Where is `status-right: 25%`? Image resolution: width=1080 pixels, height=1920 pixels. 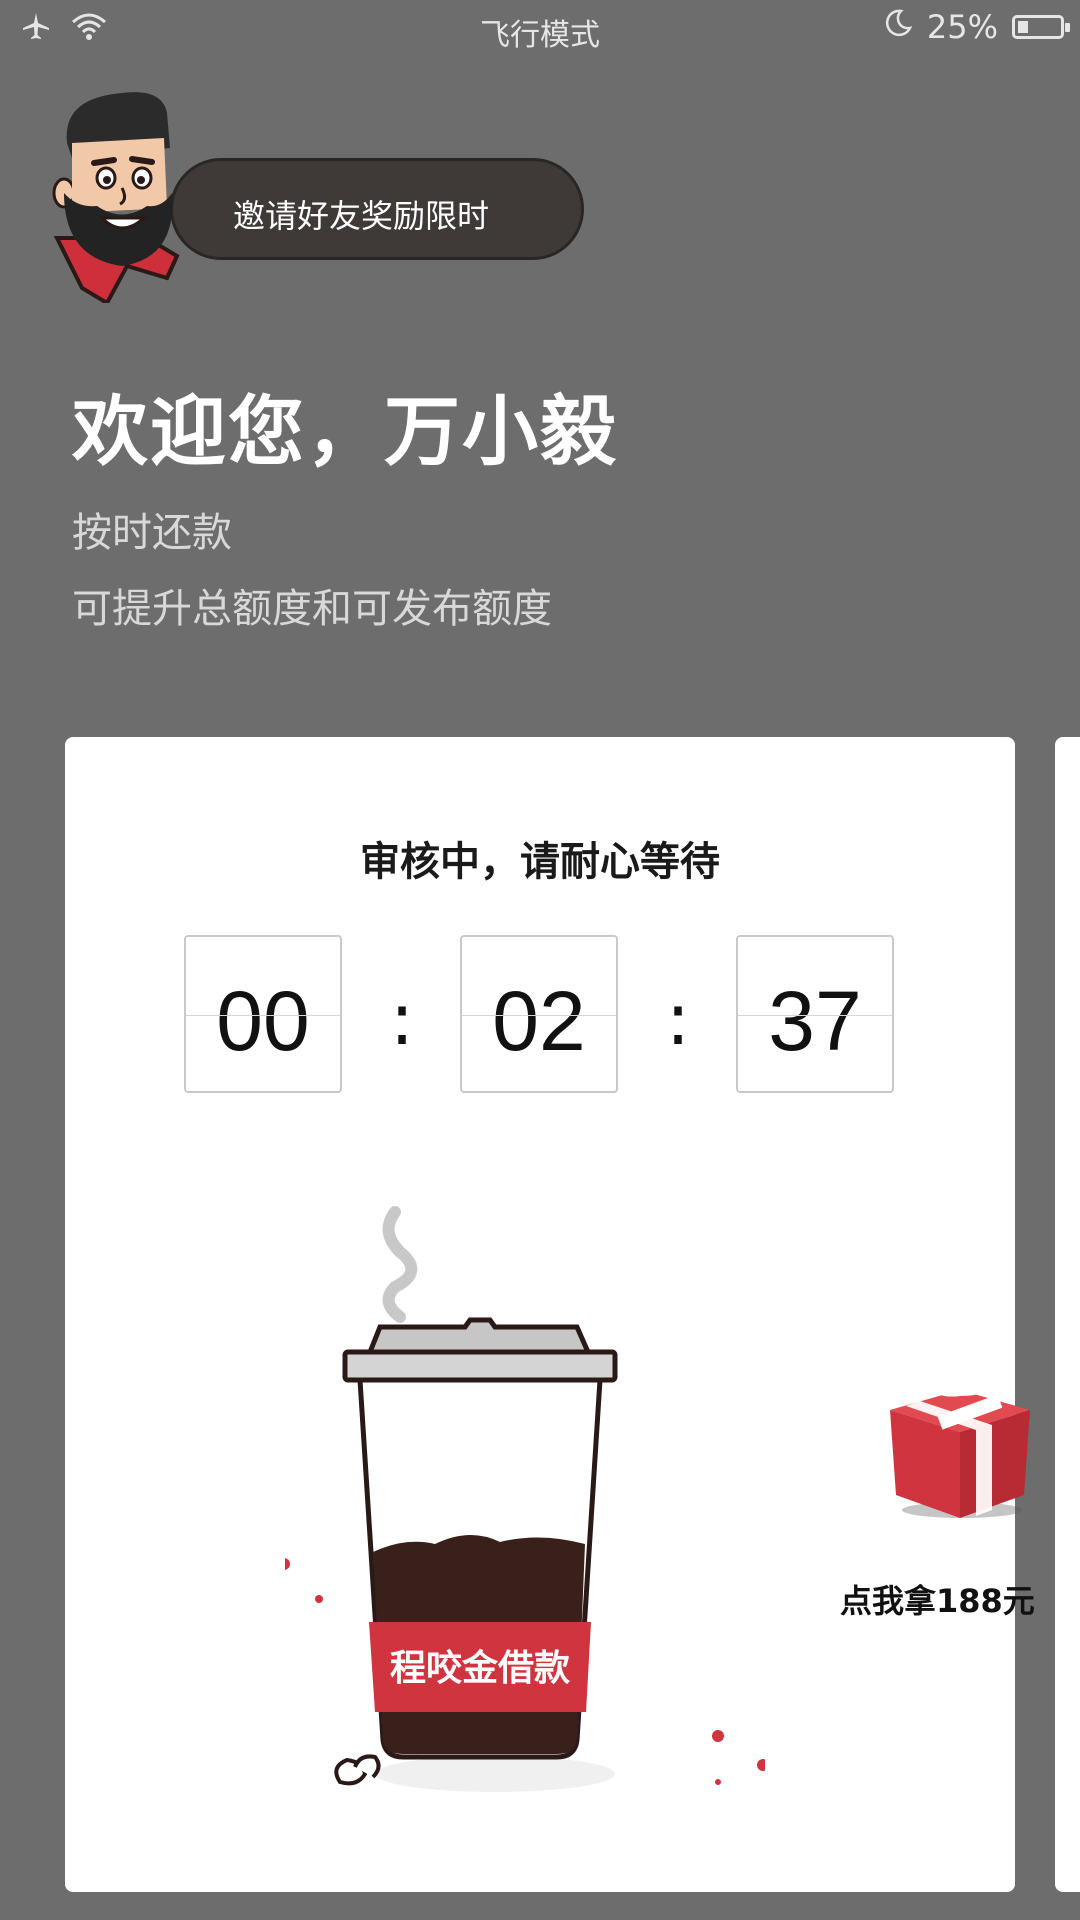
status-right: 25% is located at coordinates (976, 27).